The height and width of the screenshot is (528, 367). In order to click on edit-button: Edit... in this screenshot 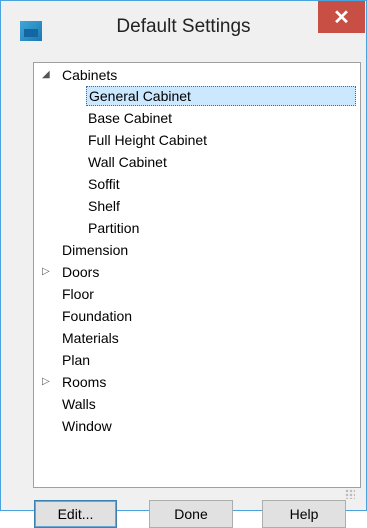, I will do `click(75, 514)`.